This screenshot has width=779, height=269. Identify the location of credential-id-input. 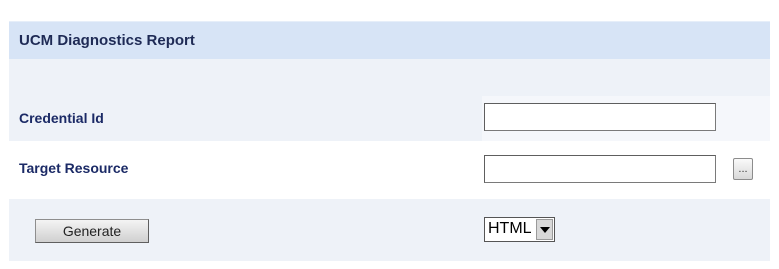
(600, 117).